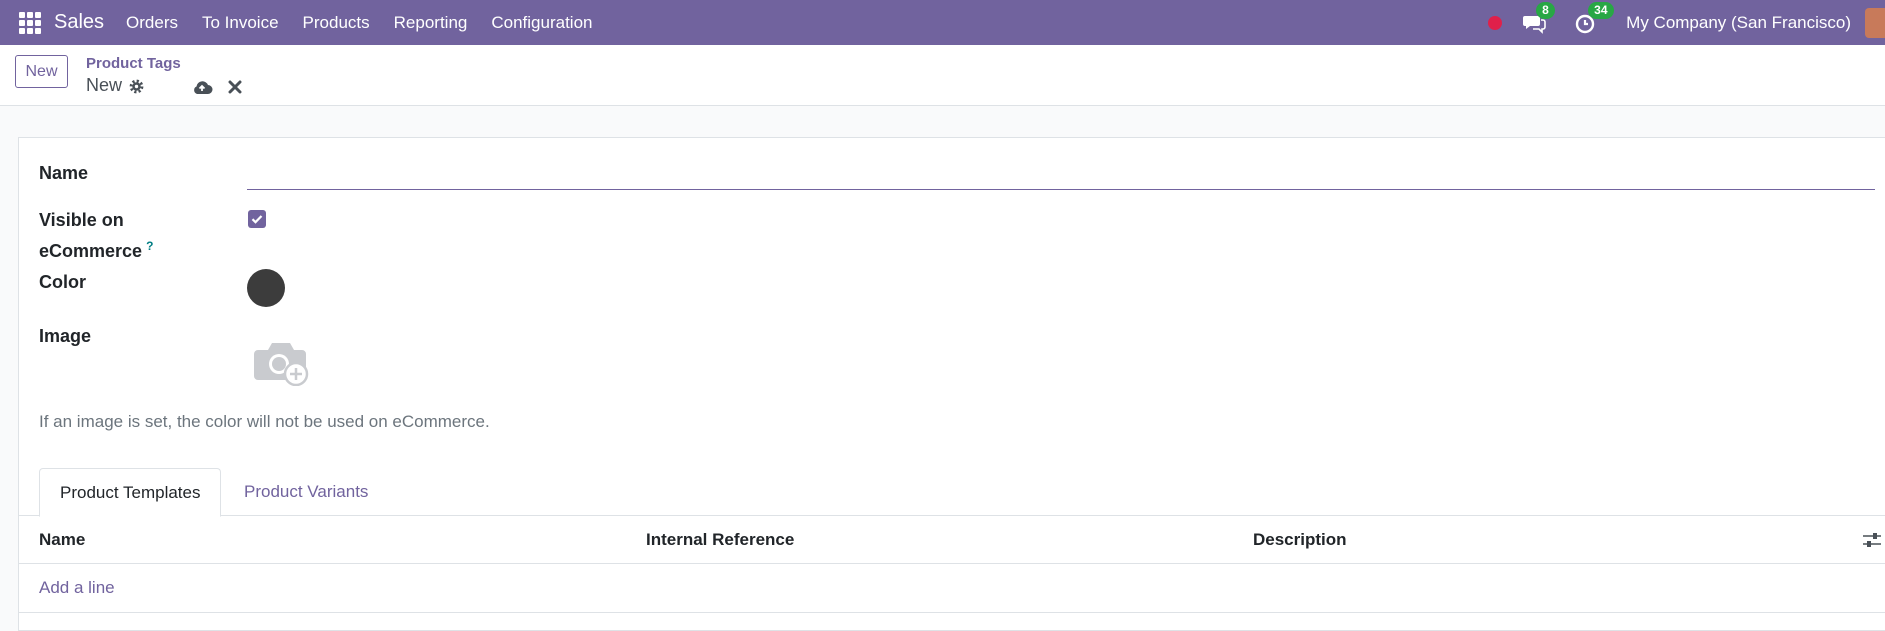  I want to click on image-label: Image, so click(65, 336).